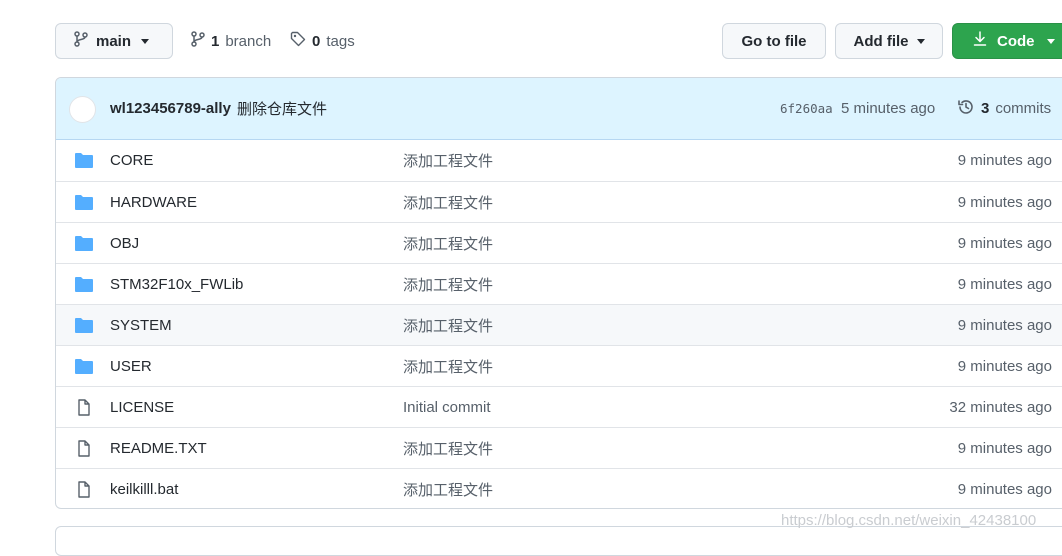  Describe the element at coordinates (966, 109) in the screenshot. I see `history-icon` at that location.